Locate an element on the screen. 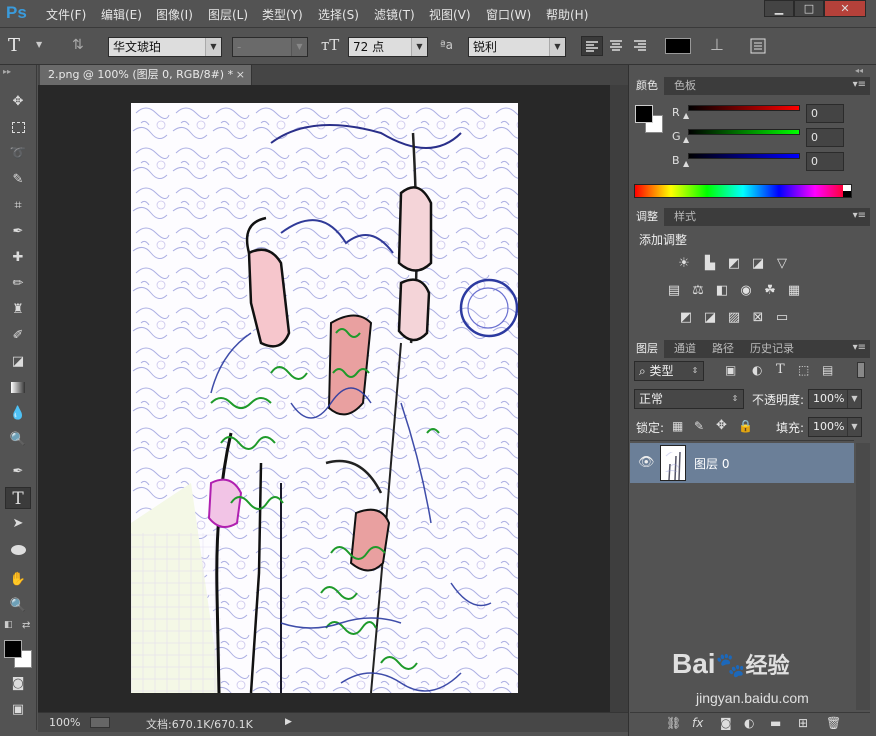 The height and width of the screenshot is (736, 876). menu-file: 文件(F) is located at coordinates (66, 14).